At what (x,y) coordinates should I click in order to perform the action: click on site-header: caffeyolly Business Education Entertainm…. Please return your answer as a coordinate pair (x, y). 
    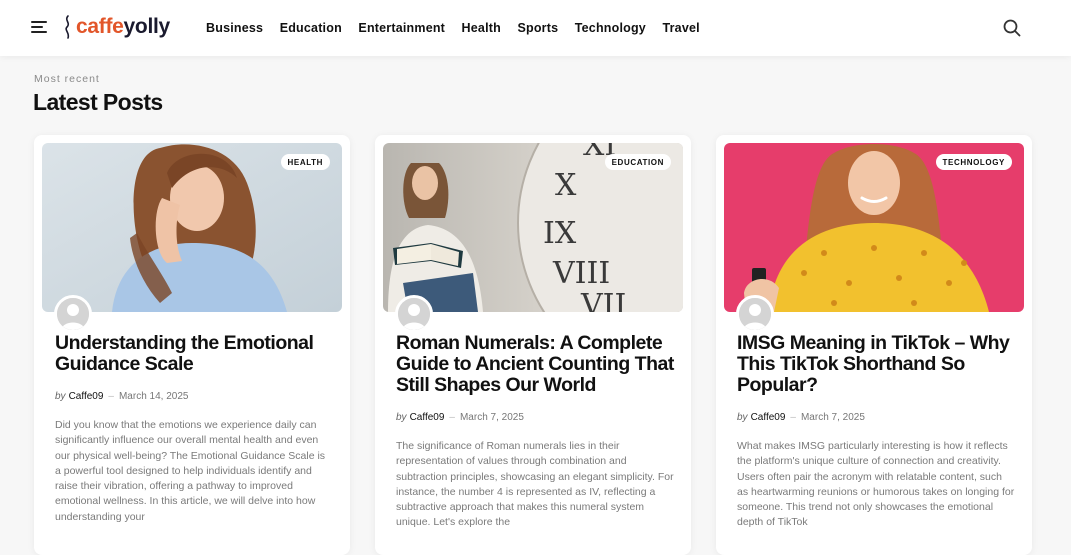
    Looking at the image, I should click on (535, 28).